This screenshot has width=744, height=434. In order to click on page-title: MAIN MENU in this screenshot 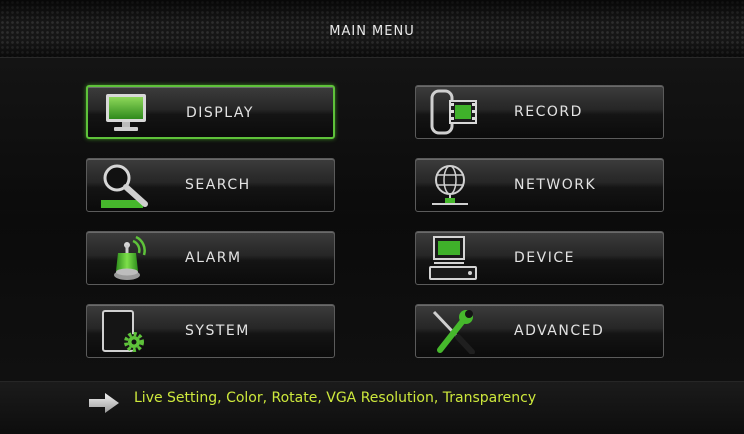, I will do `click(372, 31)`.